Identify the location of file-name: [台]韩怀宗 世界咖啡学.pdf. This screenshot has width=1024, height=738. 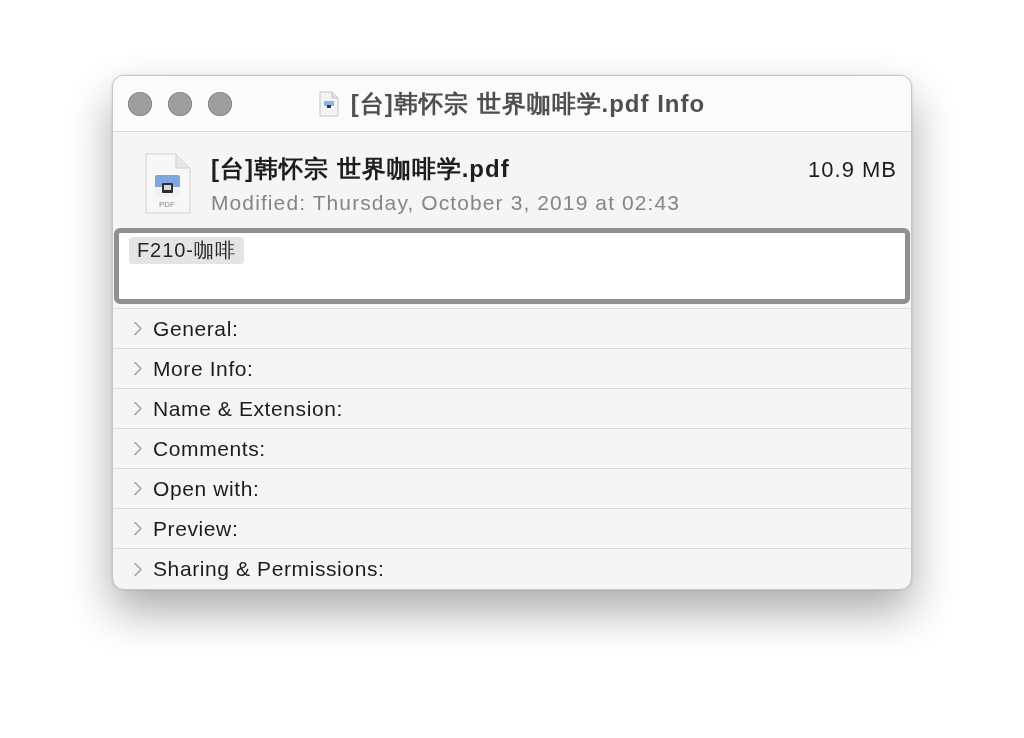
(360, 169).